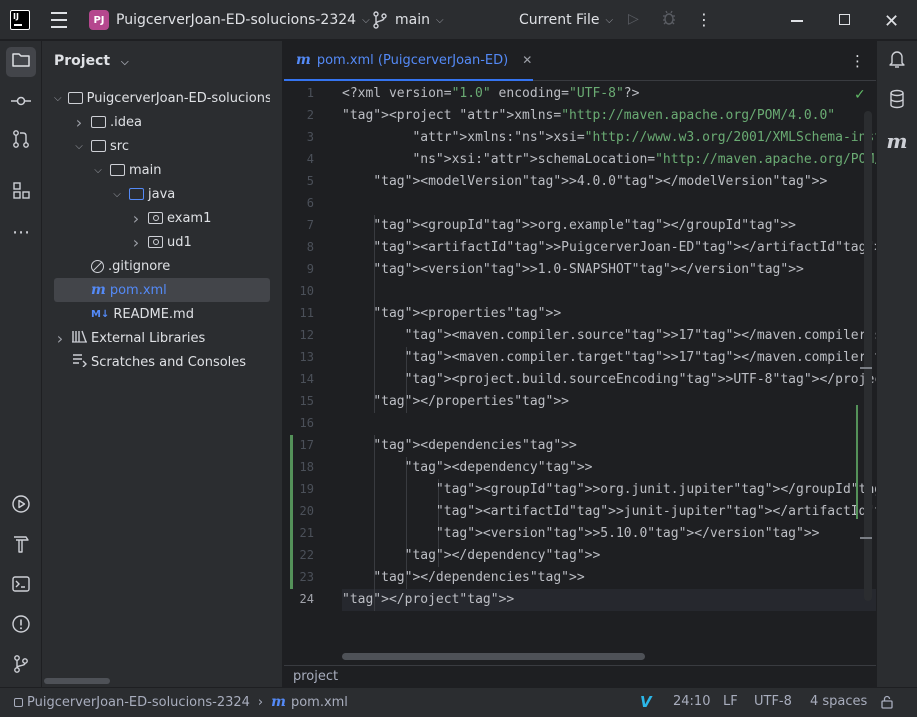  I want to click on tree-item: M↓ README.md, so click(162, 314).